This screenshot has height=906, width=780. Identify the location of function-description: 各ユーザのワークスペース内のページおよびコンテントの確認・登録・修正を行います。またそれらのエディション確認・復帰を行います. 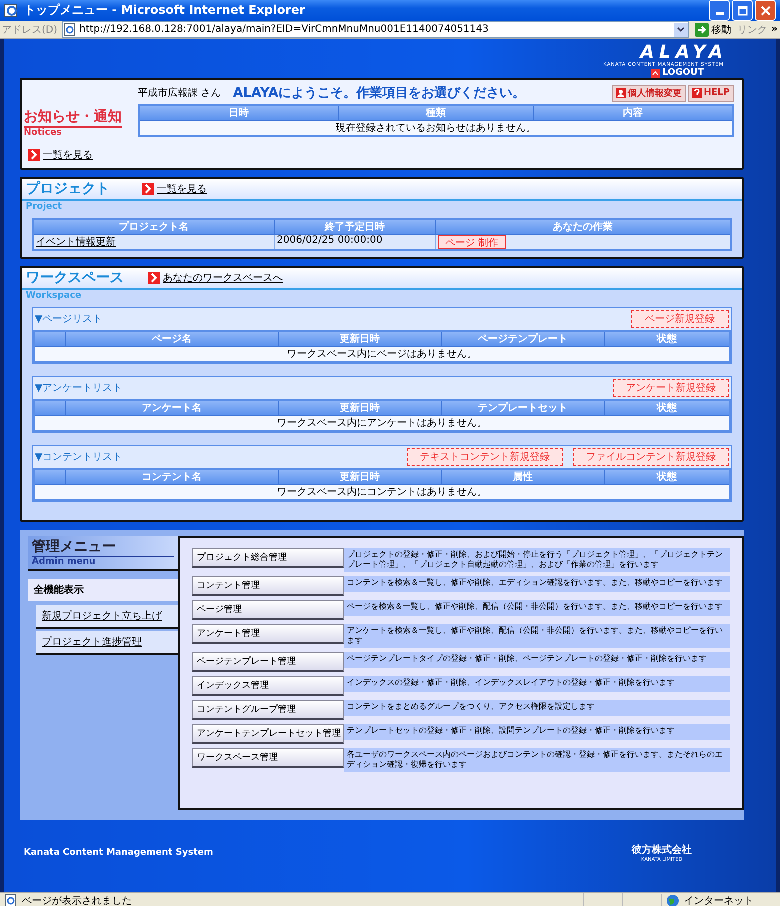
(537, 760).